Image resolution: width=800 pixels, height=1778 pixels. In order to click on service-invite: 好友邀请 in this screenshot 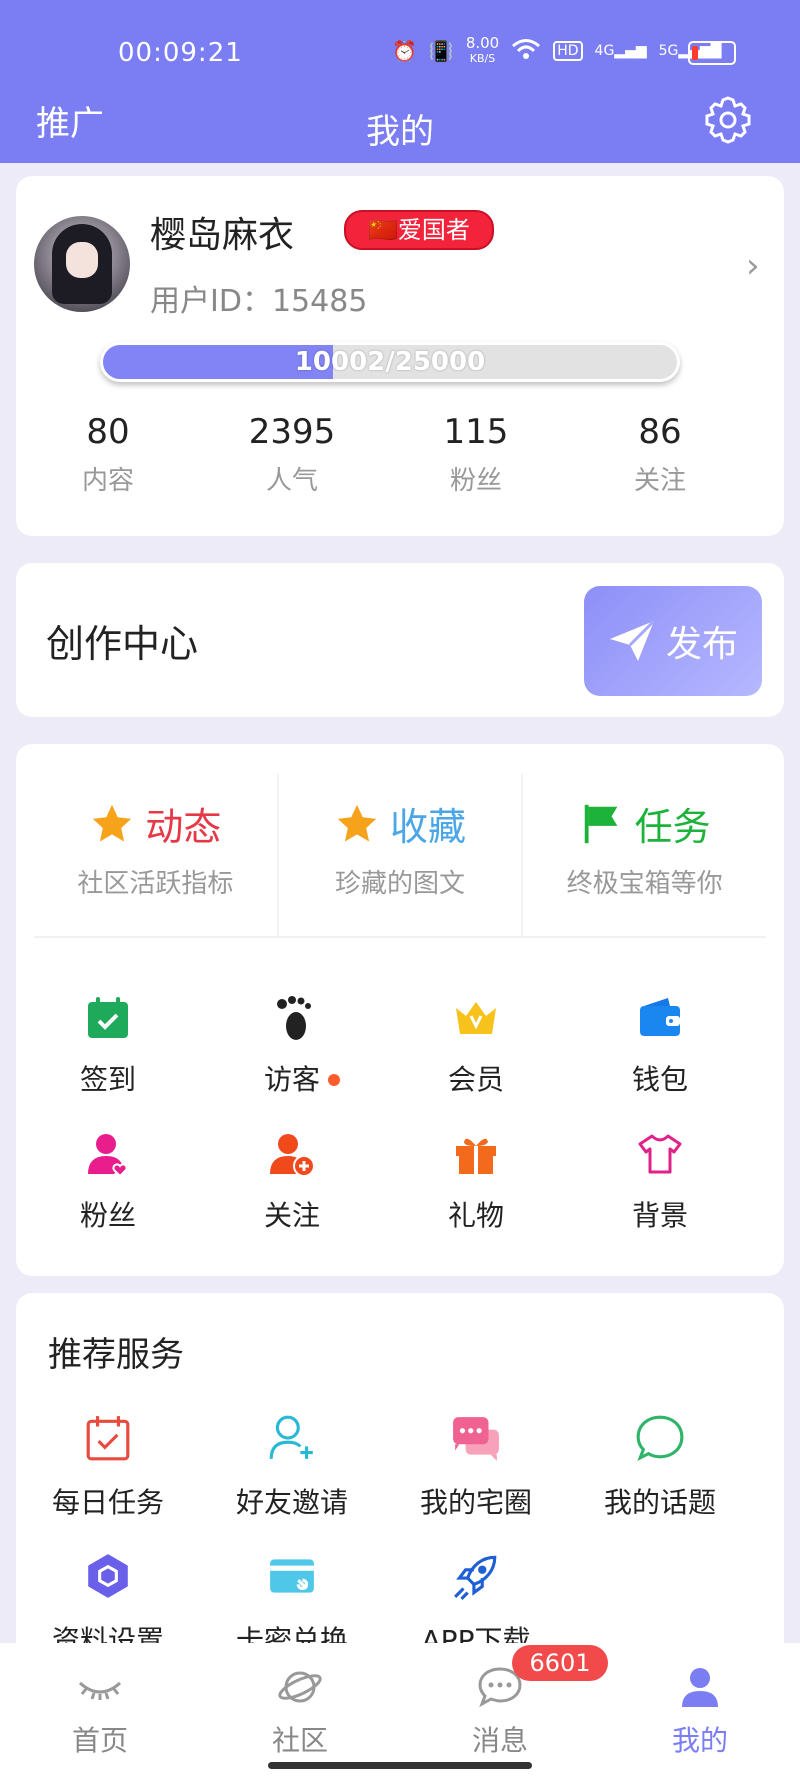, I will do `click(292, 1482)`.